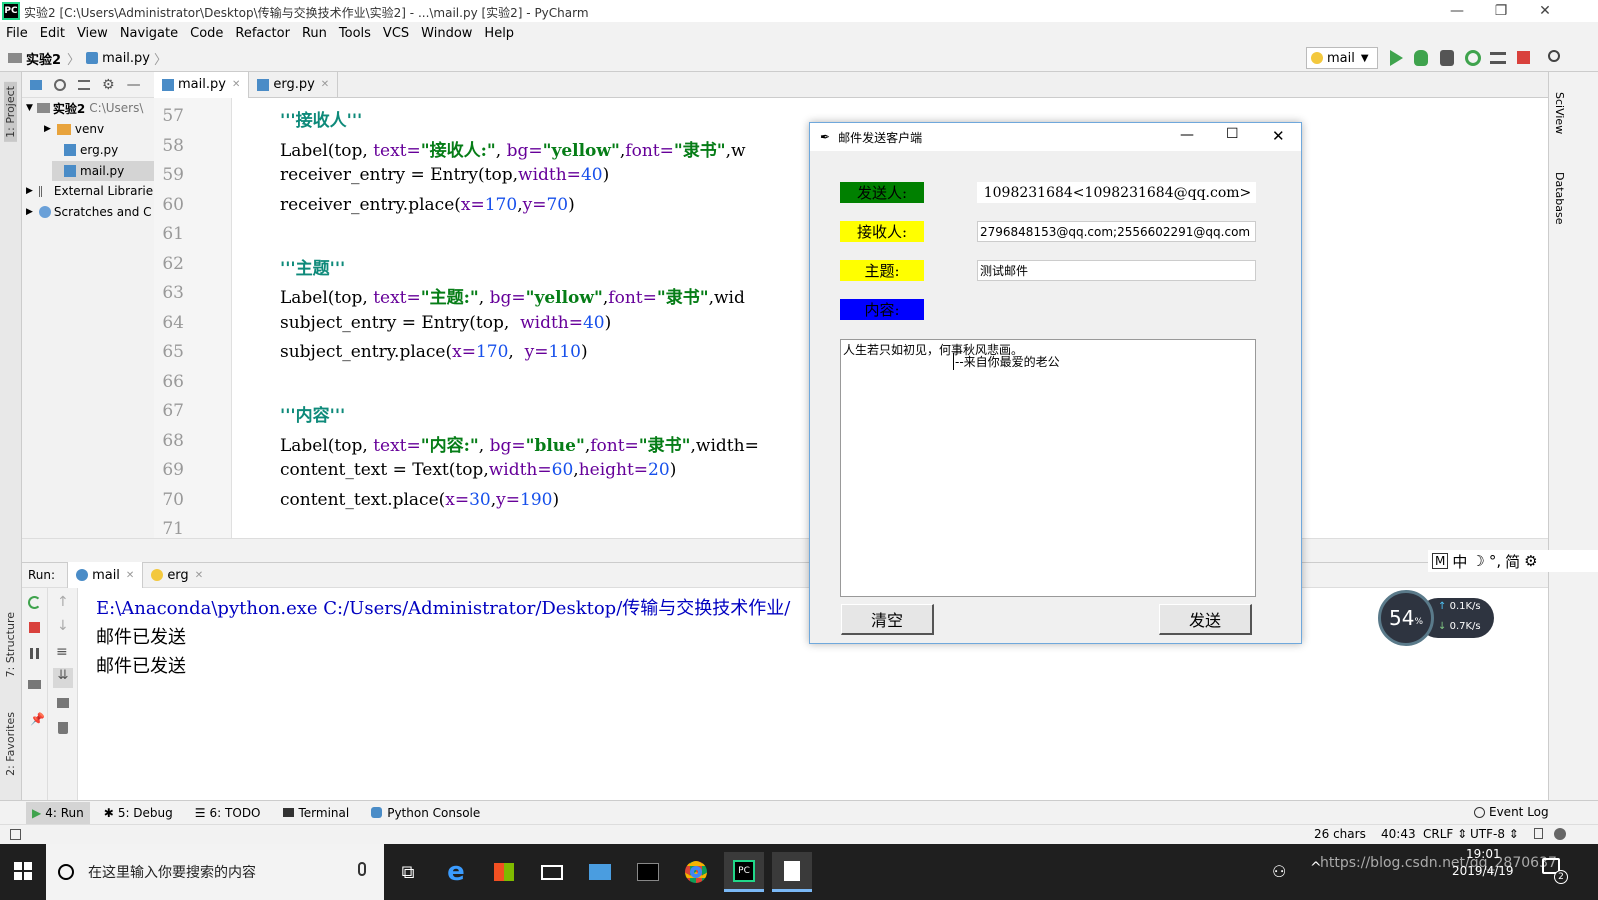  What do you see at coordinates (52, 33) in the screenshot?
I see `menu-edit: Edit` at bounding box center [52, 33].